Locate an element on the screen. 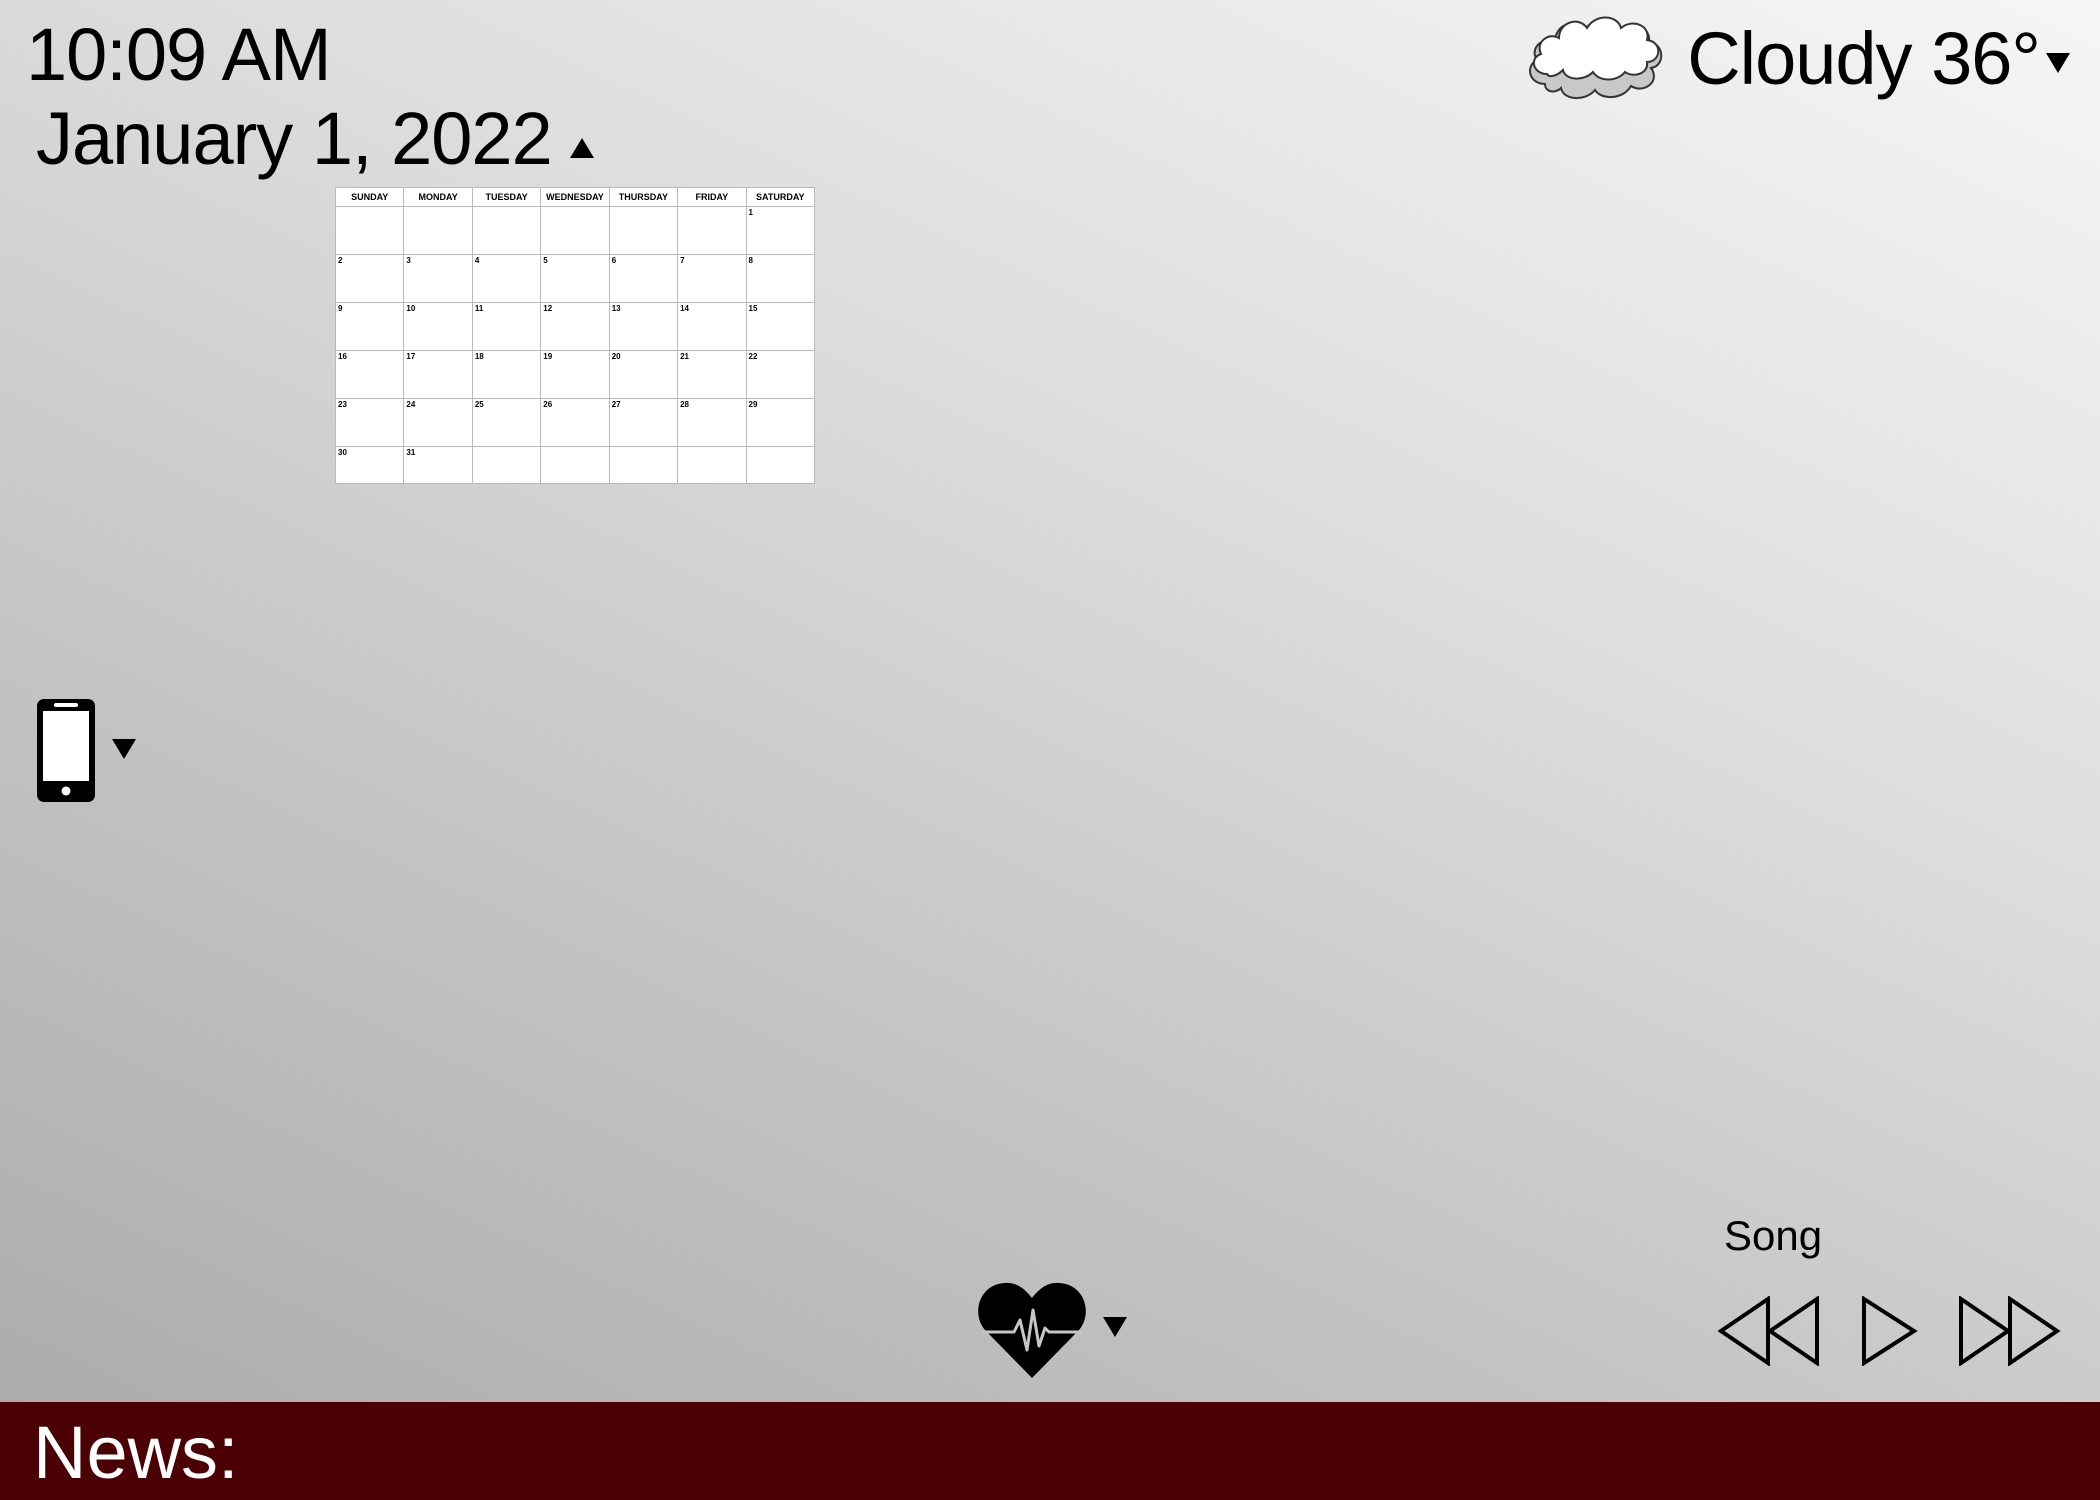 The height and width of the screenshot is (1500, 2100). song-label: Song is located at coordinates (1773, 1235).